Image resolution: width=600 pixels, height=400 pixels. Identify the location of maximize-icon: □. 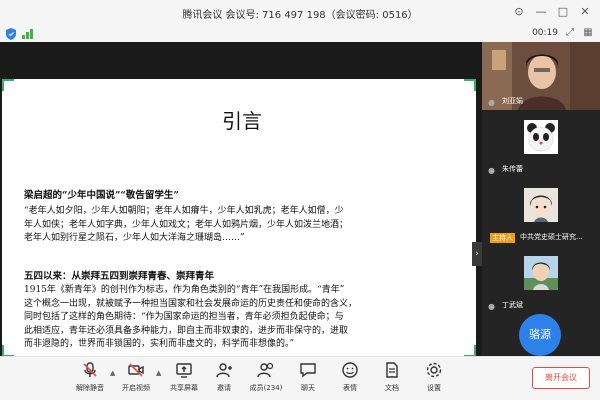
(563, 12).